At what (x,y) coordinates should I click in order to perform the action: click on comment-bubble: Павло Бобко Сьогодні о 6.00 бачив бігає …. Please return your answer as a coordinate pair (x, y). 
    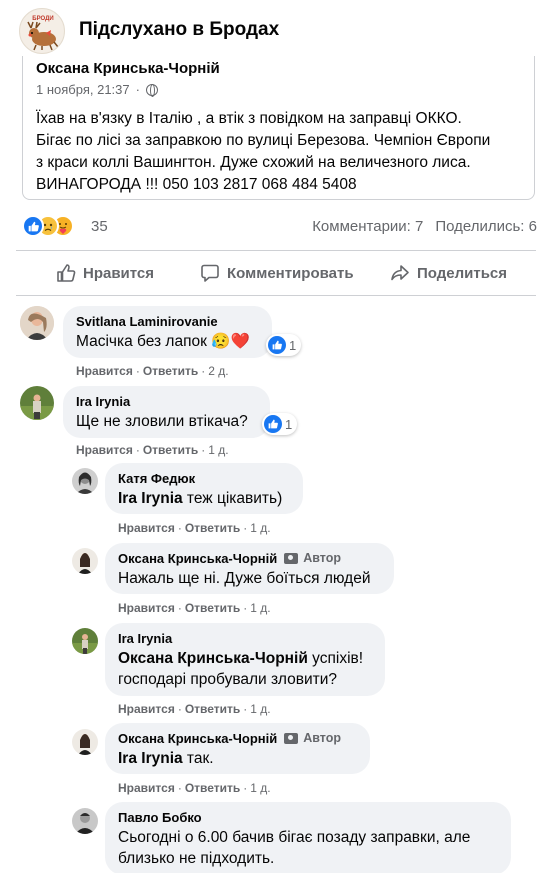
    Looking at the image, I should click on (308, 837).